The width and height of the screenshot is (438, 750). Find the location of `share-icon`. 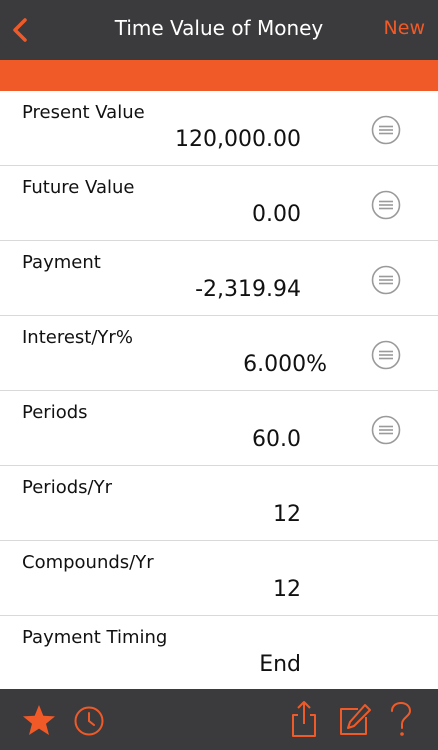

share-icon is located at coordinates (304, 719).